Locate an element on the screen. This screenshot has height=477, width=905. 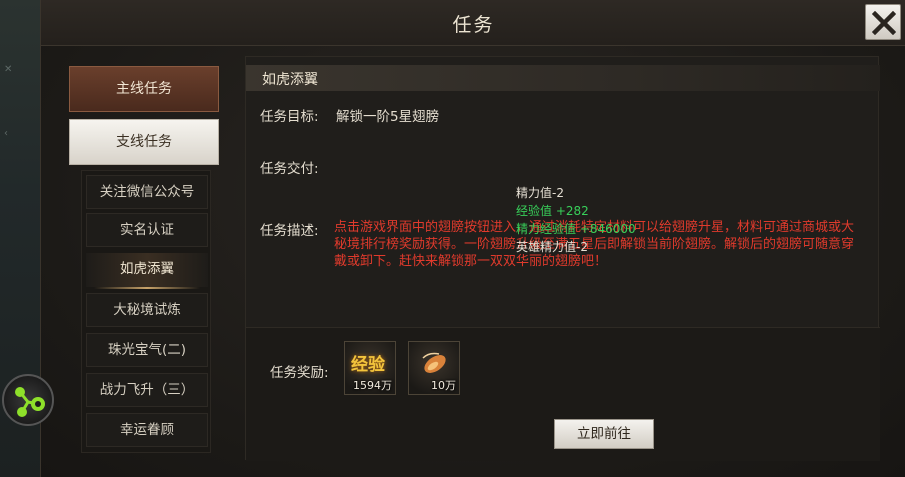
window-title: 任务 is located at coordinates (473, 25).